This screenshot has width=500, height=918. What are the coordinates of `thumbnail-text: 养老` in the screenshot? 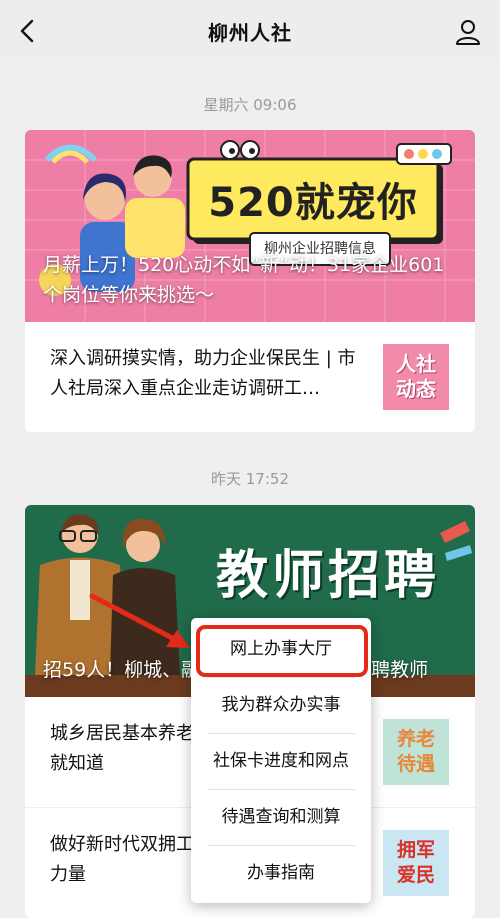 It's located at (415, 739).